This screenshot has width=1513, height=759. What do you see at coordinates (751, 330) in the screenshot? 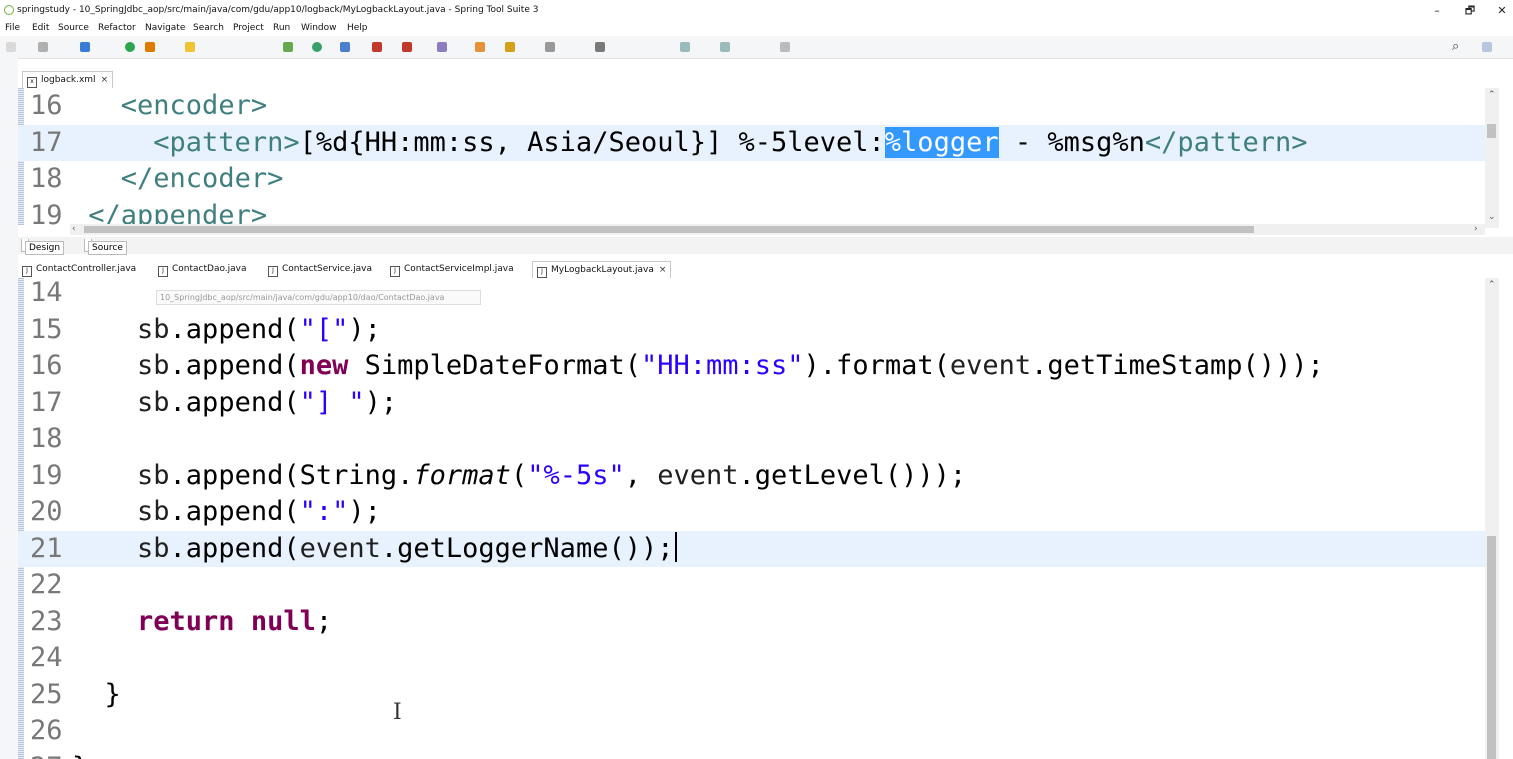
I see `code-line: 15 sb.append("[");` at bounding box center [751, 330].